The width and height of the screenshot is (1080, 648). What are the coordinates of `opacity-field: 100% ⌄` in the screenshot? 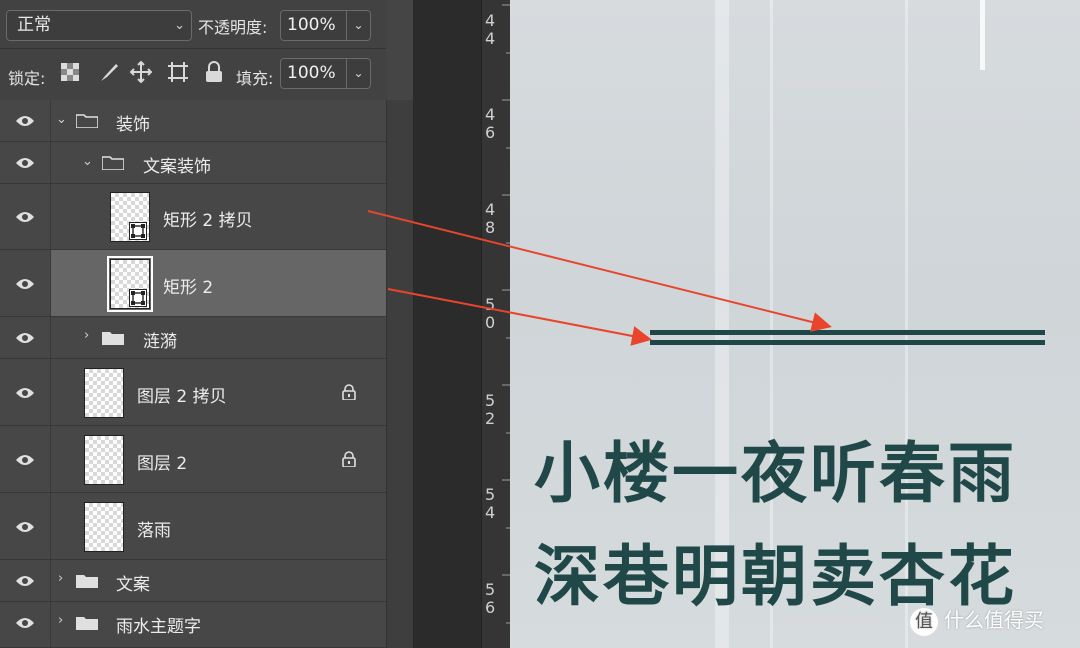 It's located at (325, 25).